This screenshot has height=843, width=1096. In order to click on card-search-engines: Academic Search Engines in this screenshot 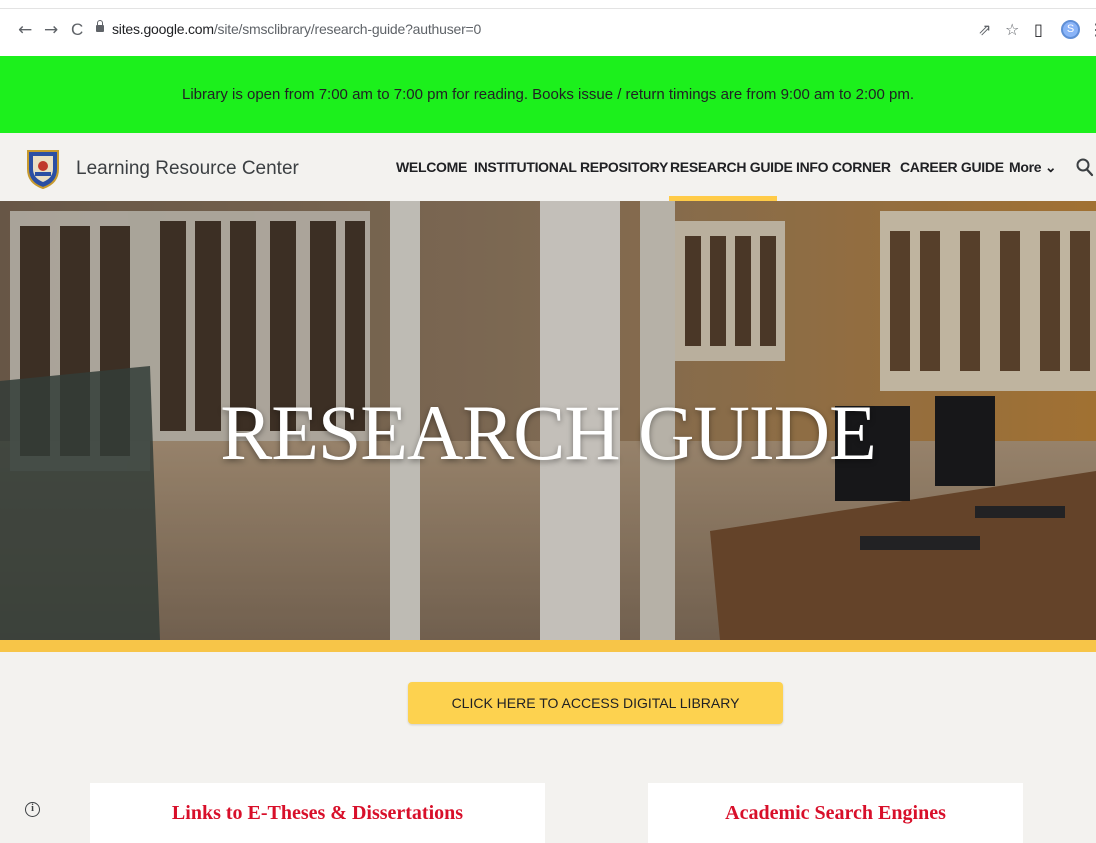, I will do `click(835, 813)`.